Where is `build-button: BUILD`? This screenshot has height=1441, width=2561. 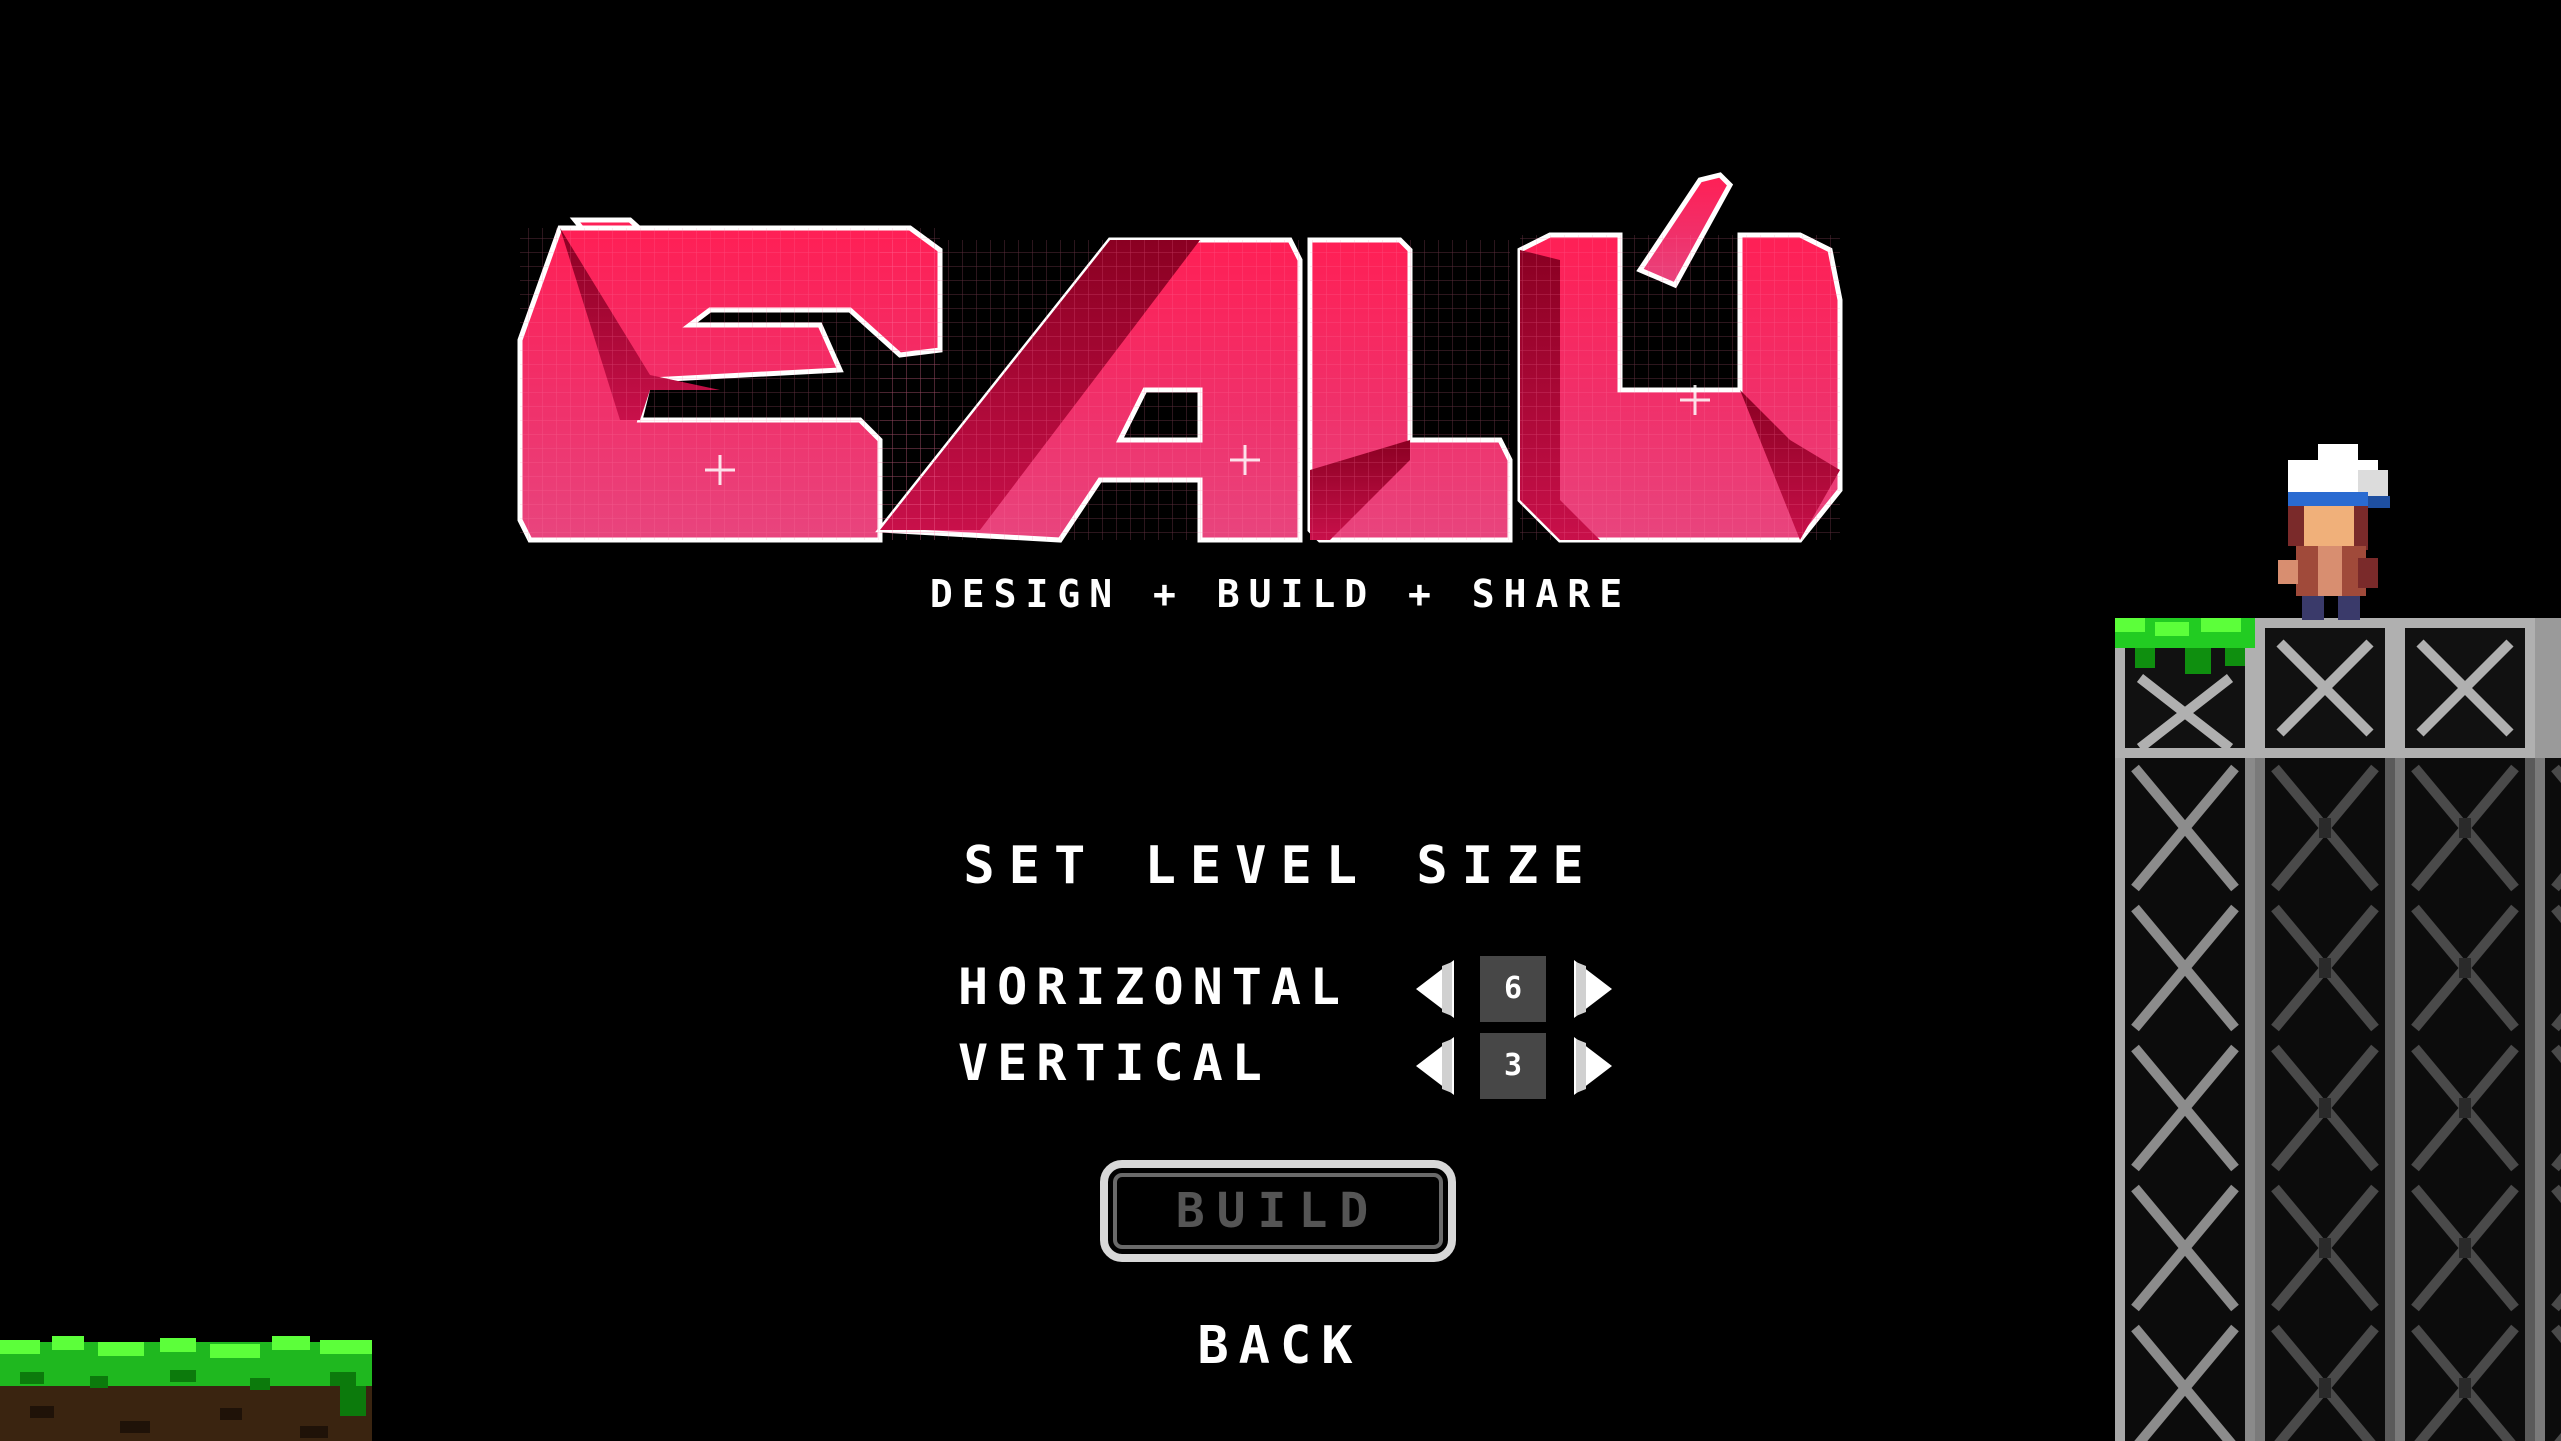 build-button: BUILD is located at coordinates (1278, 1211).